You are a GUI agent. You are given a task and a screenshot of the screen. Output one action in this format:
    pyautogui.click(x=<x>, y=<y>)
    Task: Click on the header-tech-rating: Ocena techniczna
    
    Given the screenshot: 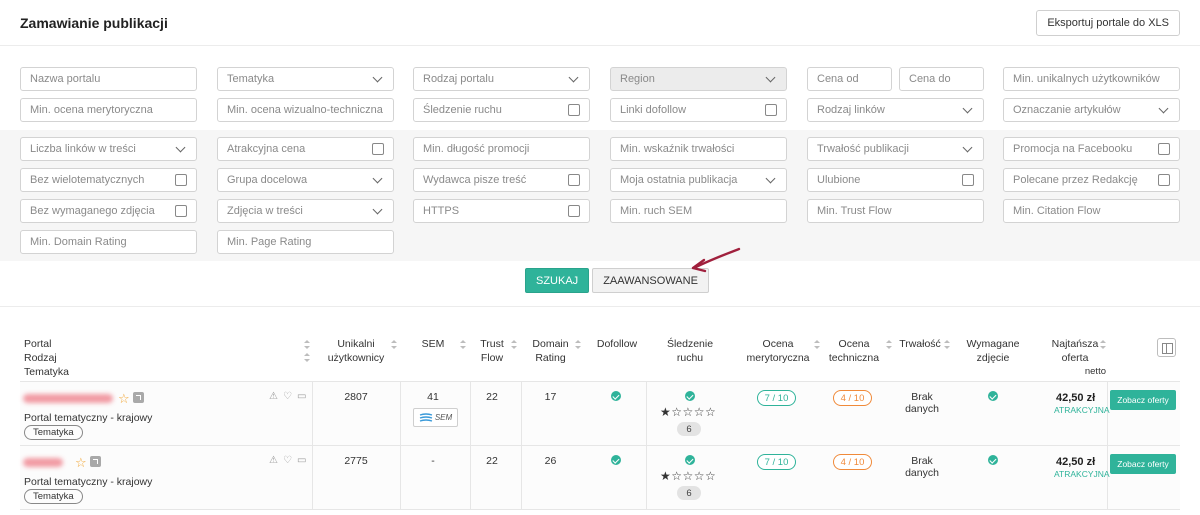 What is the action you would take?
    pyautogui.click(x=854, y=351)
    